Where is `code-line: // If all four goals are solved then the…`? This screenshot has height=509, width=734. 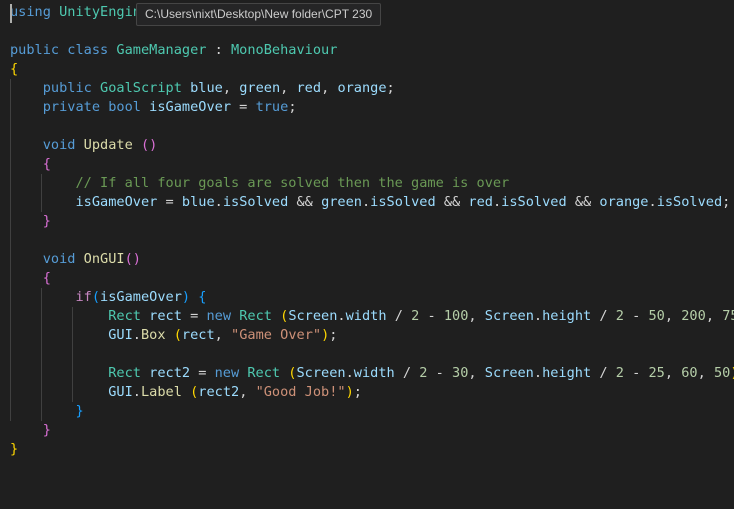 code-line: // If all four goals are solved then the… is located at coordinates (259, 183).